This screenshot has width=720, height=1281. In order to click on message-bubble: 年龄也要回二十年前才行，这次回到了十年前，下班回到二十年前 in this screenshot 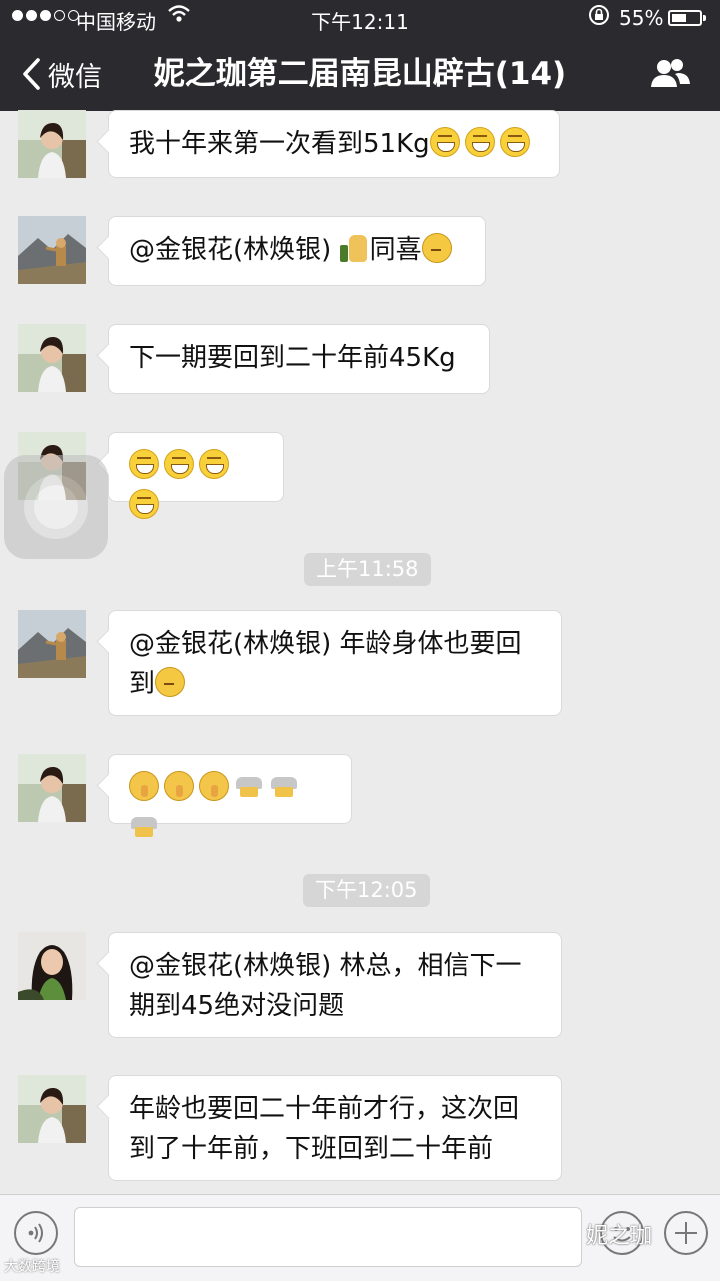, I will do `click(335, 1128)`.